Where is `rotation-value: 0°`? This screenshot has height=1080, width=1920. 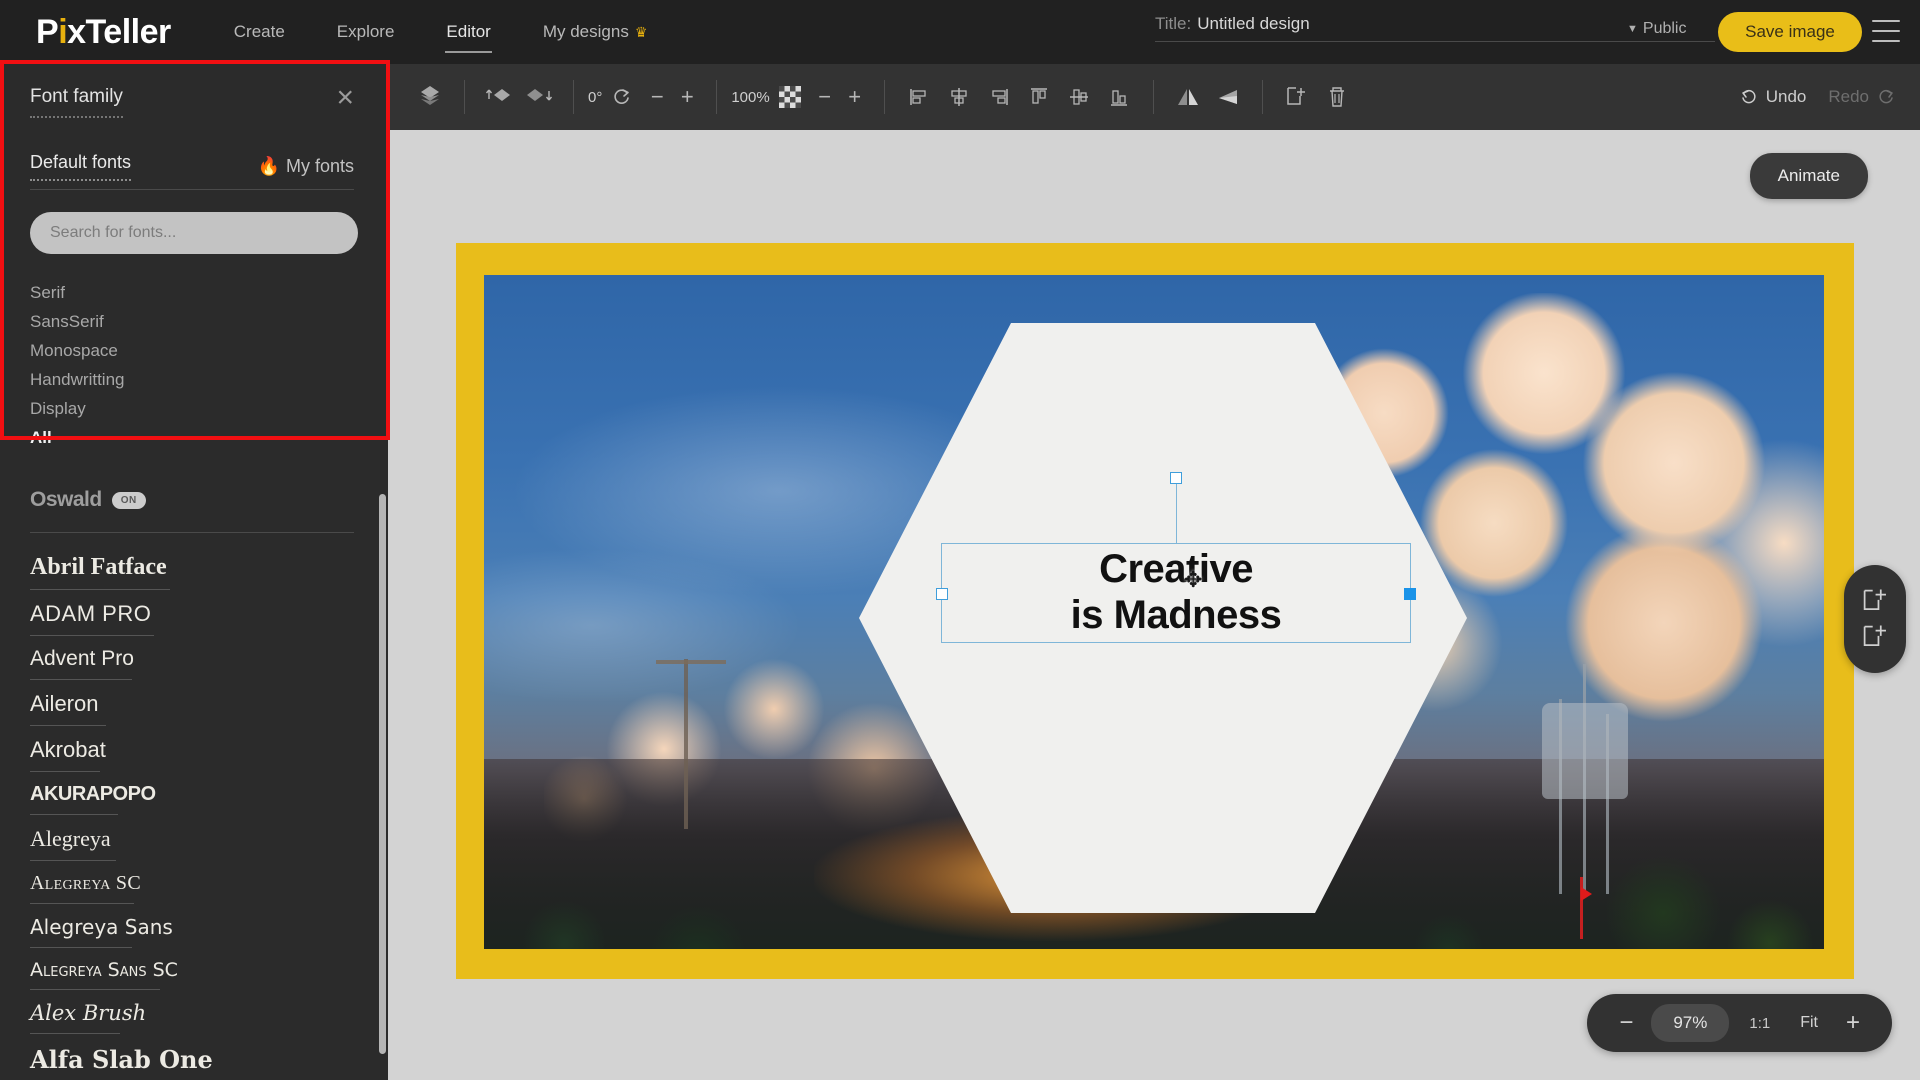
rotation-value: 0° is located at coordinates (595, 97).